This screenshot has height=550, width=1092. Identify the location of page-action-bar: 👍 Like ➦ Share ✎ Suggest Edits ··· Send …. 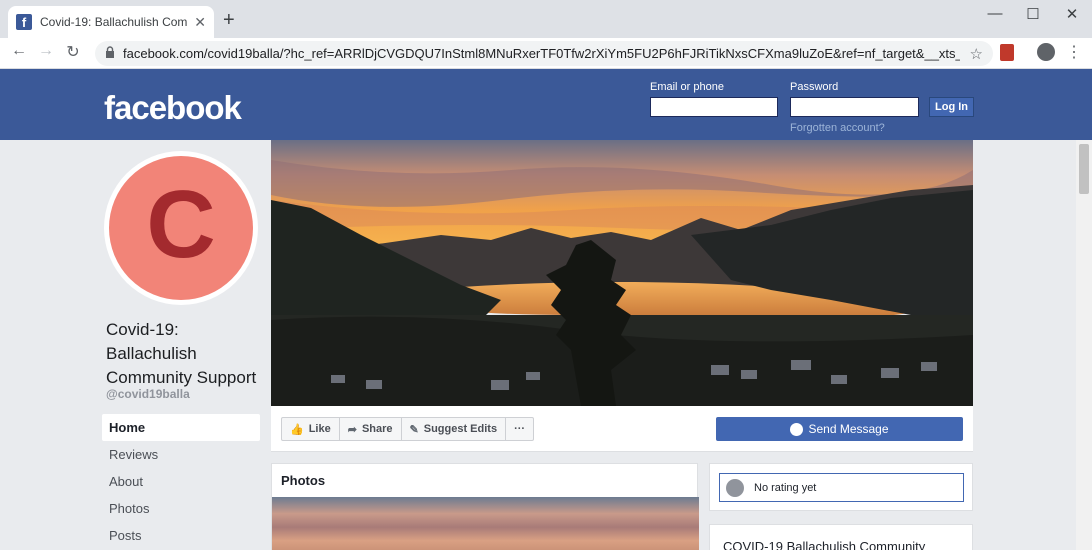
(622, 429).